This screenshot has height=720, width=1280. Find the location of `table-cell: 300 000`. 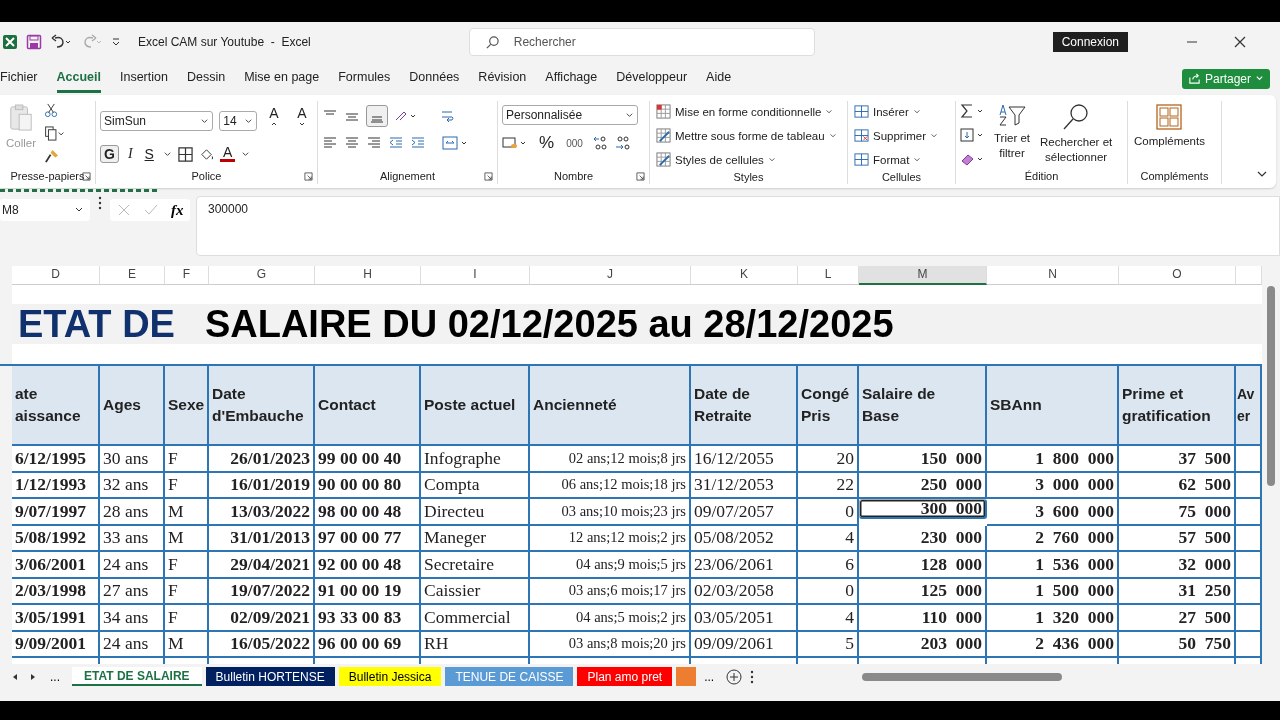

table-cell: 300 000 is located at coordinates (923, 509).